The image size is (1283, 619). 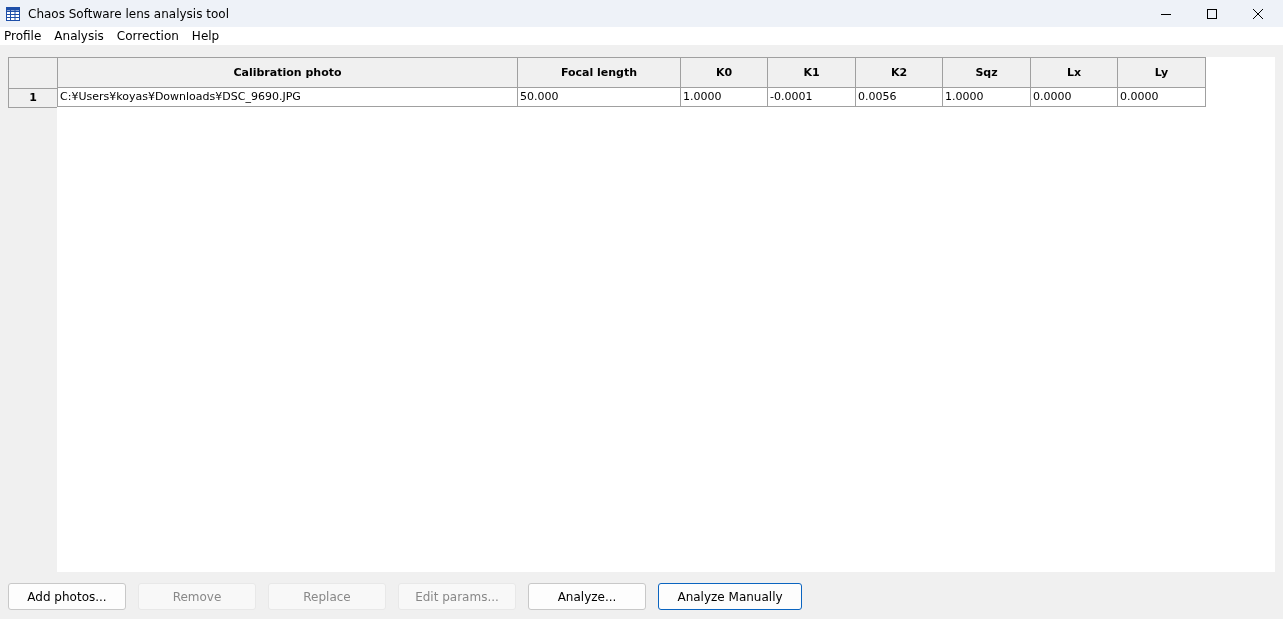 I want to click on table-cell: 0.0056, so click(x=899, y=97).